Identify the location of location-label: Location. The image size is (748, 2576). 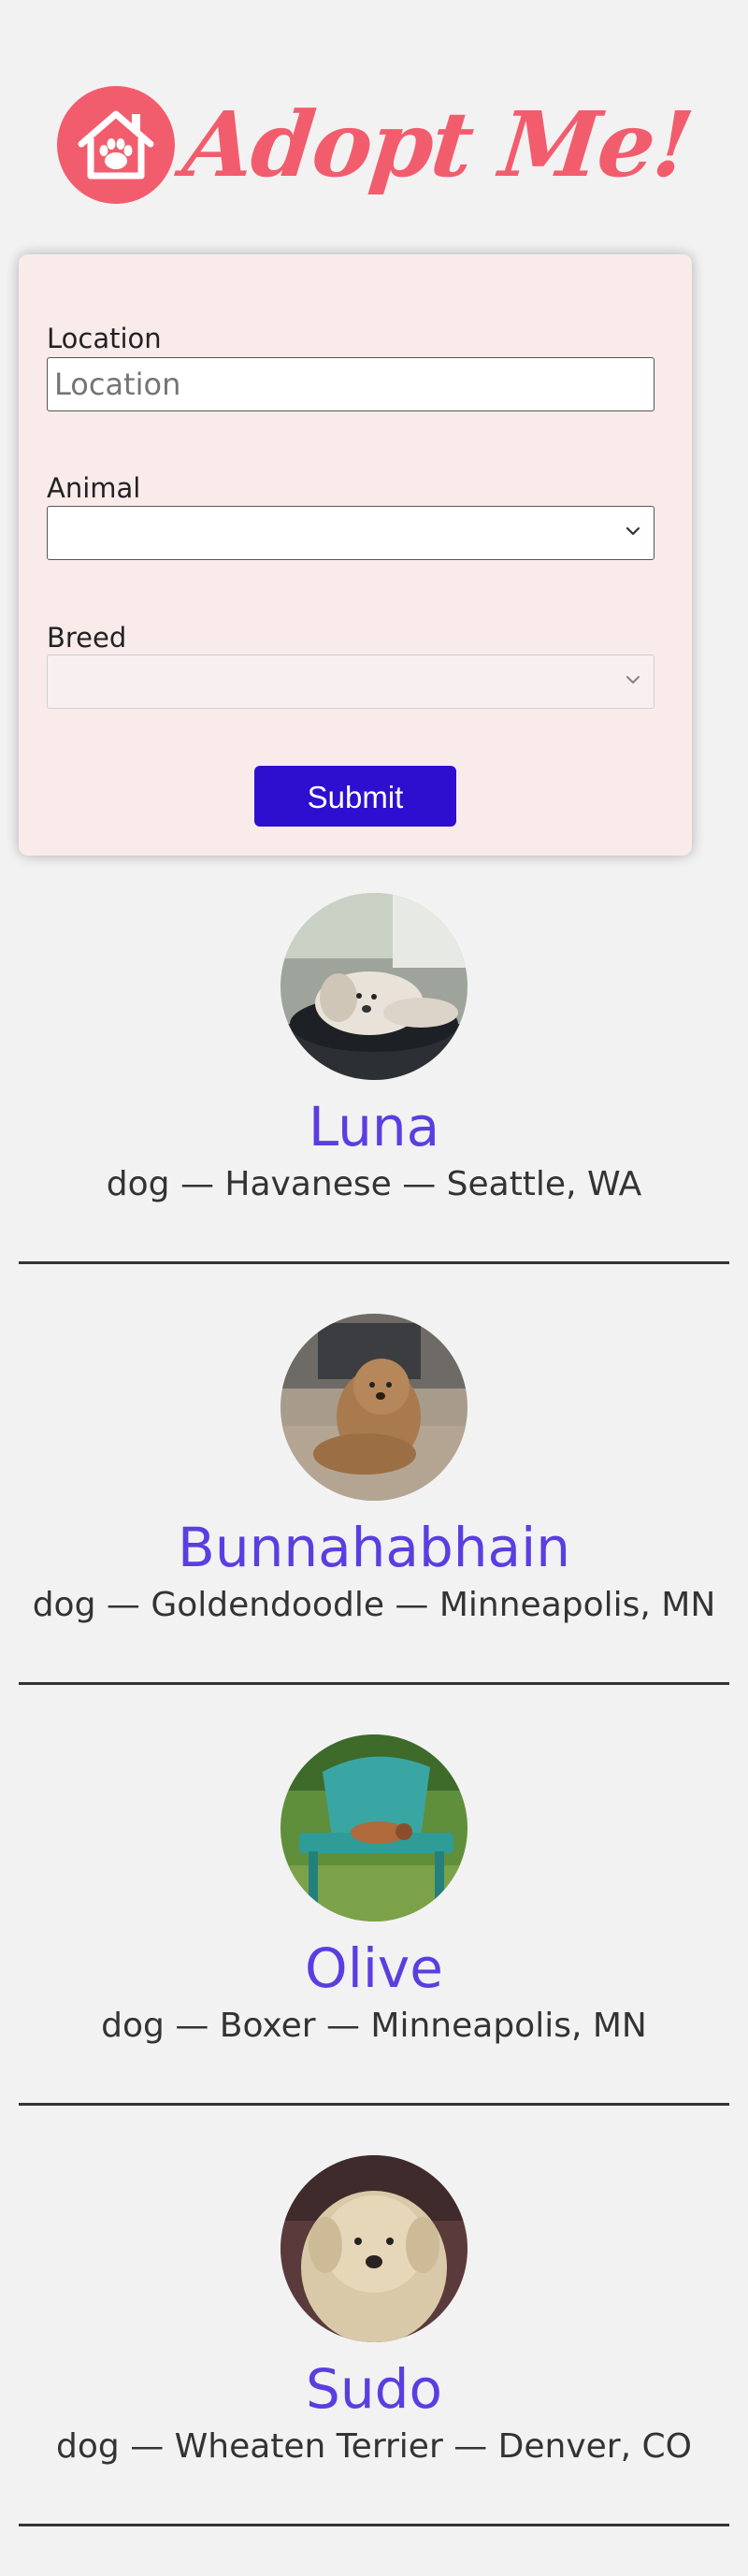
(104, 339).